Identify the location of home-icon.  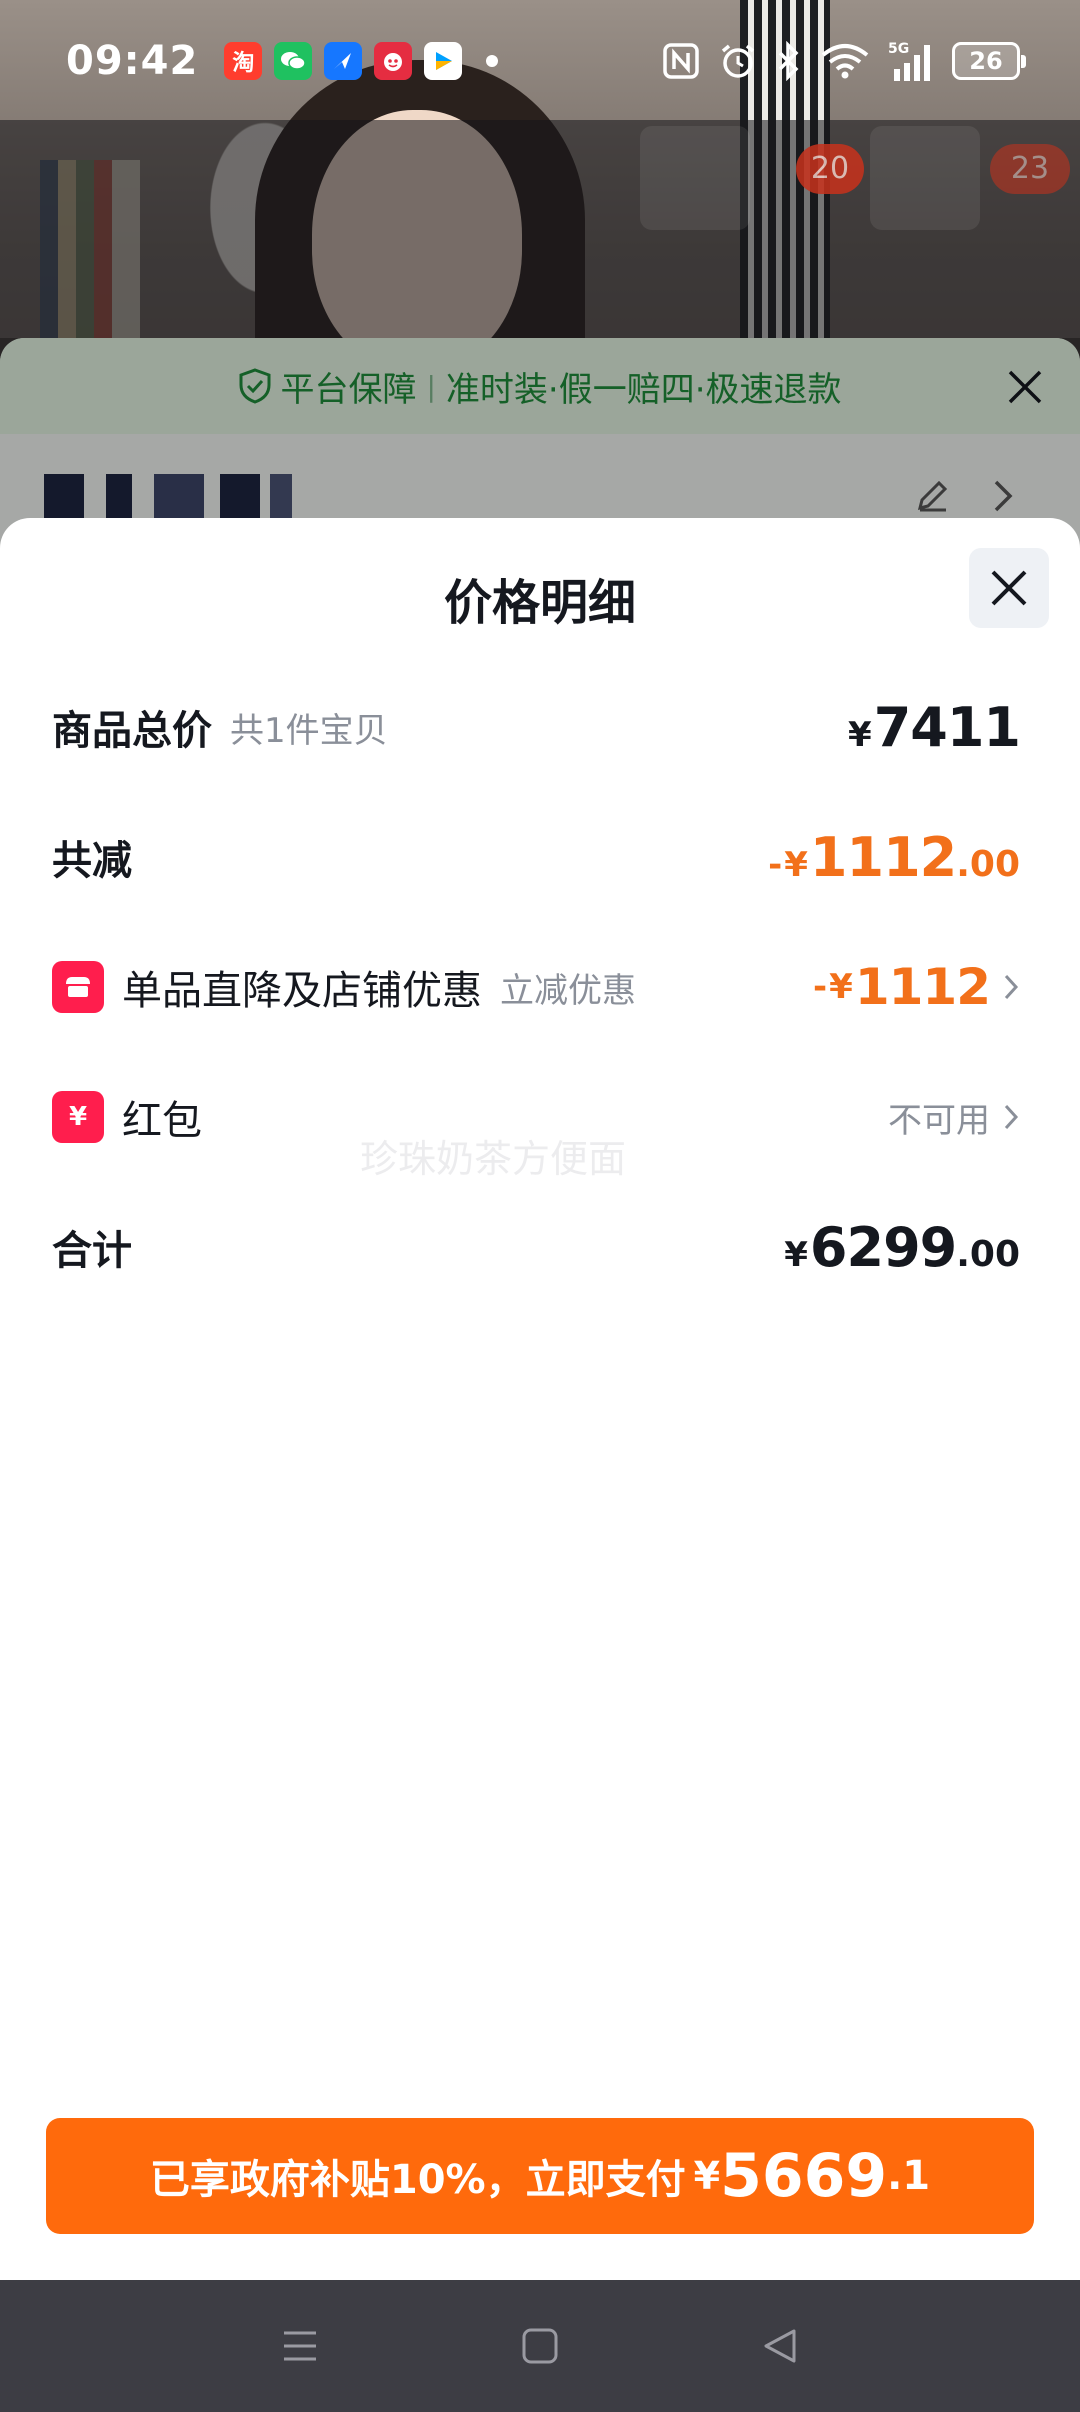
(540, 2346).